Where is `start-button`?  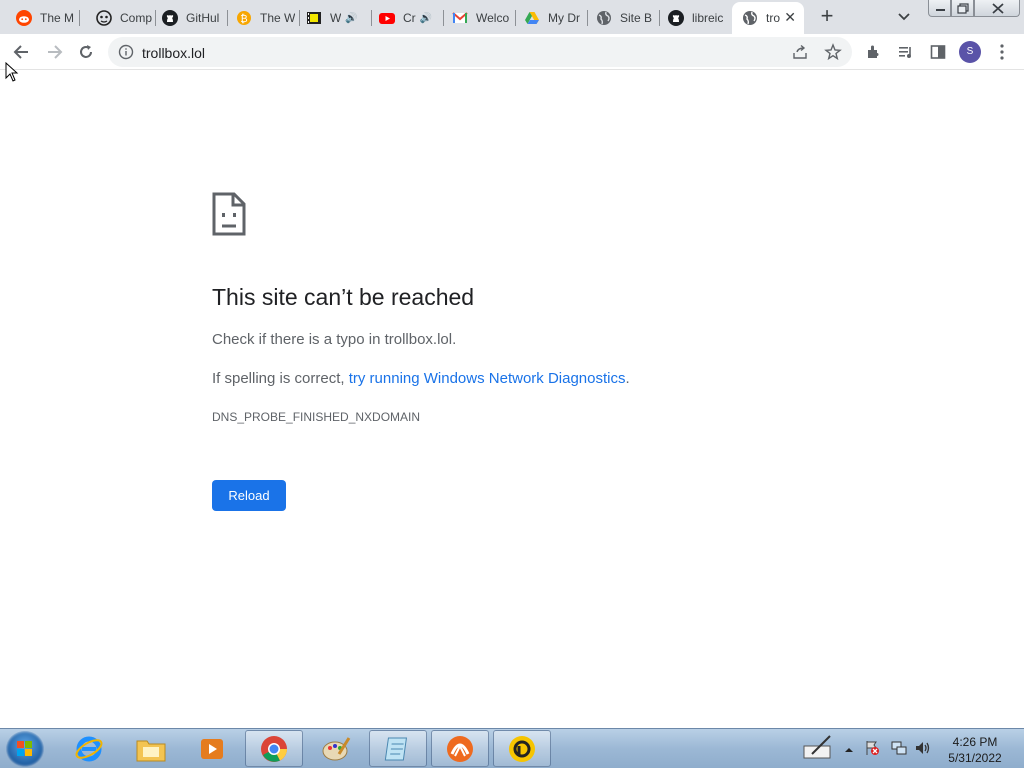
start-button is located at coordinates (25, 749).